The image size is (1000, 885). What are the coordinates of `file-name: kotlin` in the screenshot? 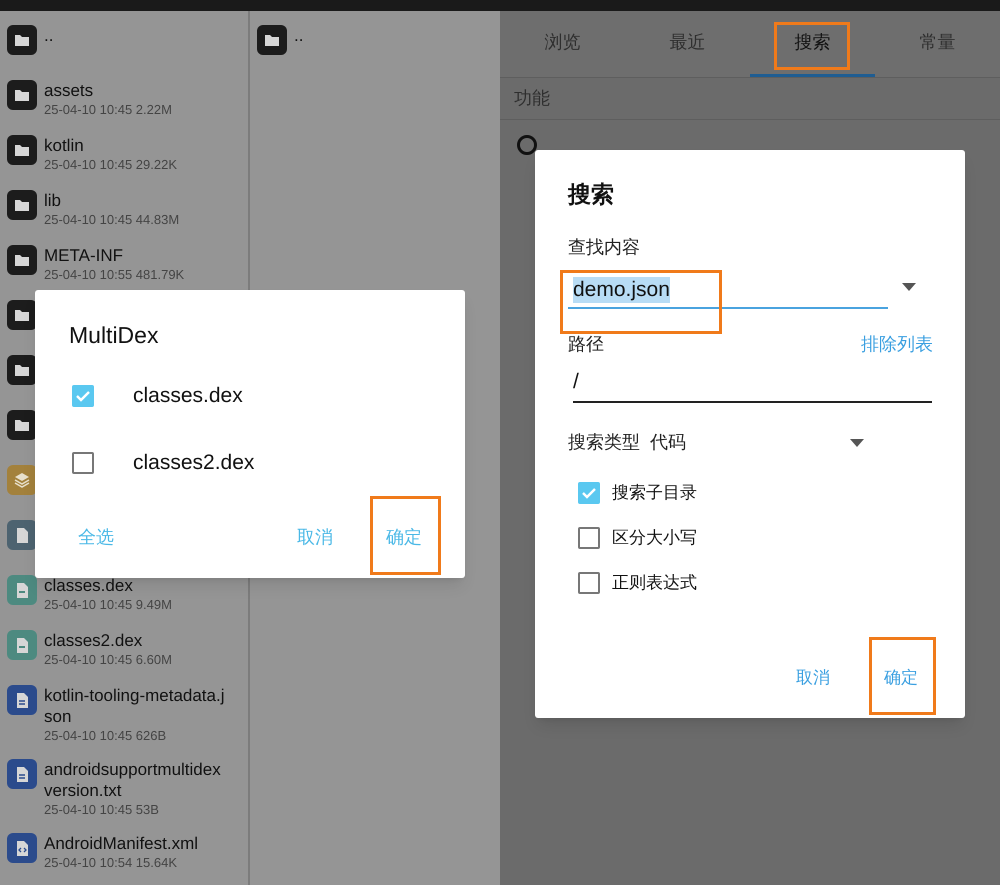 It's located at (136, 145).